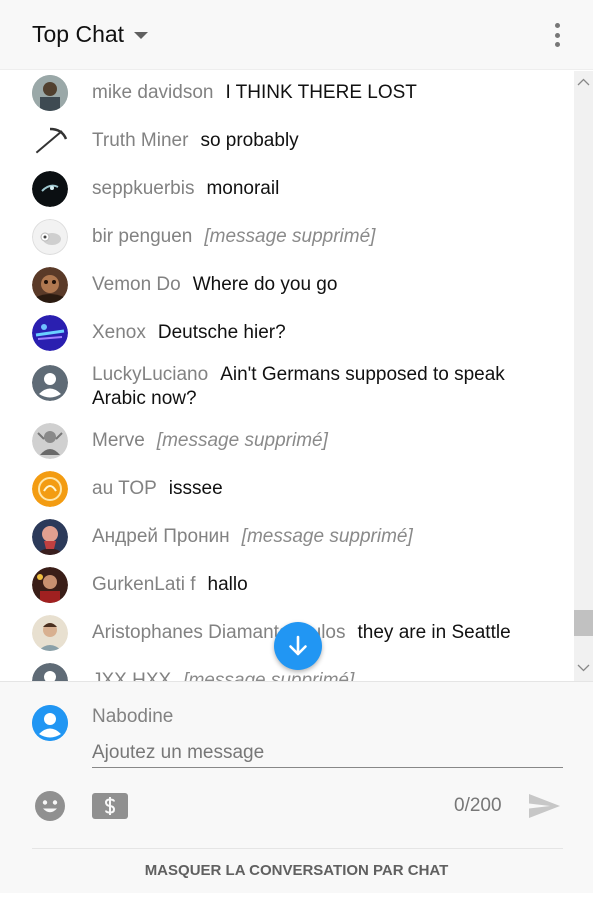  Describe the element at coordinates (150, 374) in the screenshot. I see `message-author: LuckyLuciano` at that location.